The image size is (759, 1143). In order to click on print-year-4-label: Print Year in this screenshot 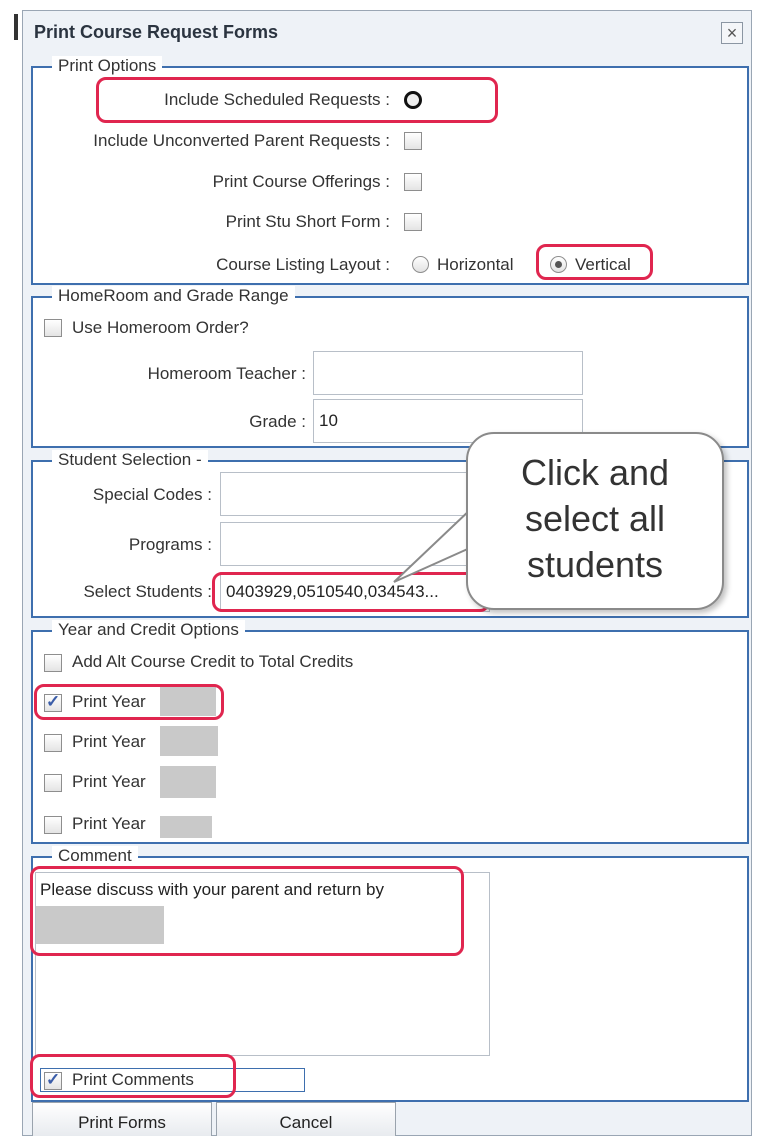, I will do `click(109, 823)`.